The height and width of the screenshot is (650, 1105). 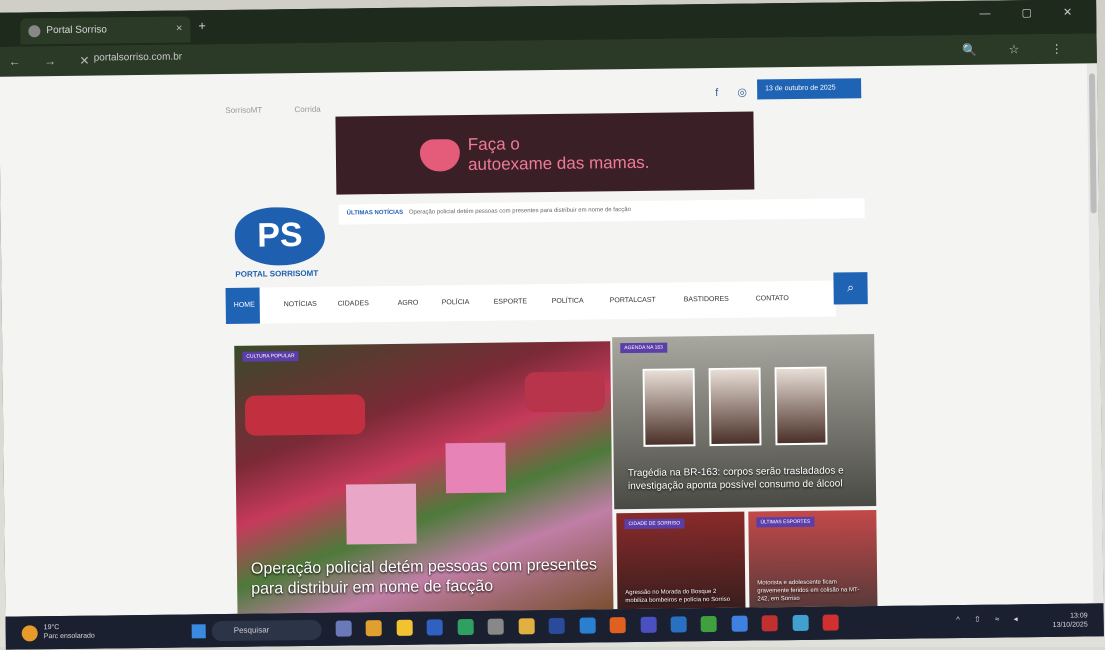 I want to click on windows-start-icon, so click(x=198, y=631).